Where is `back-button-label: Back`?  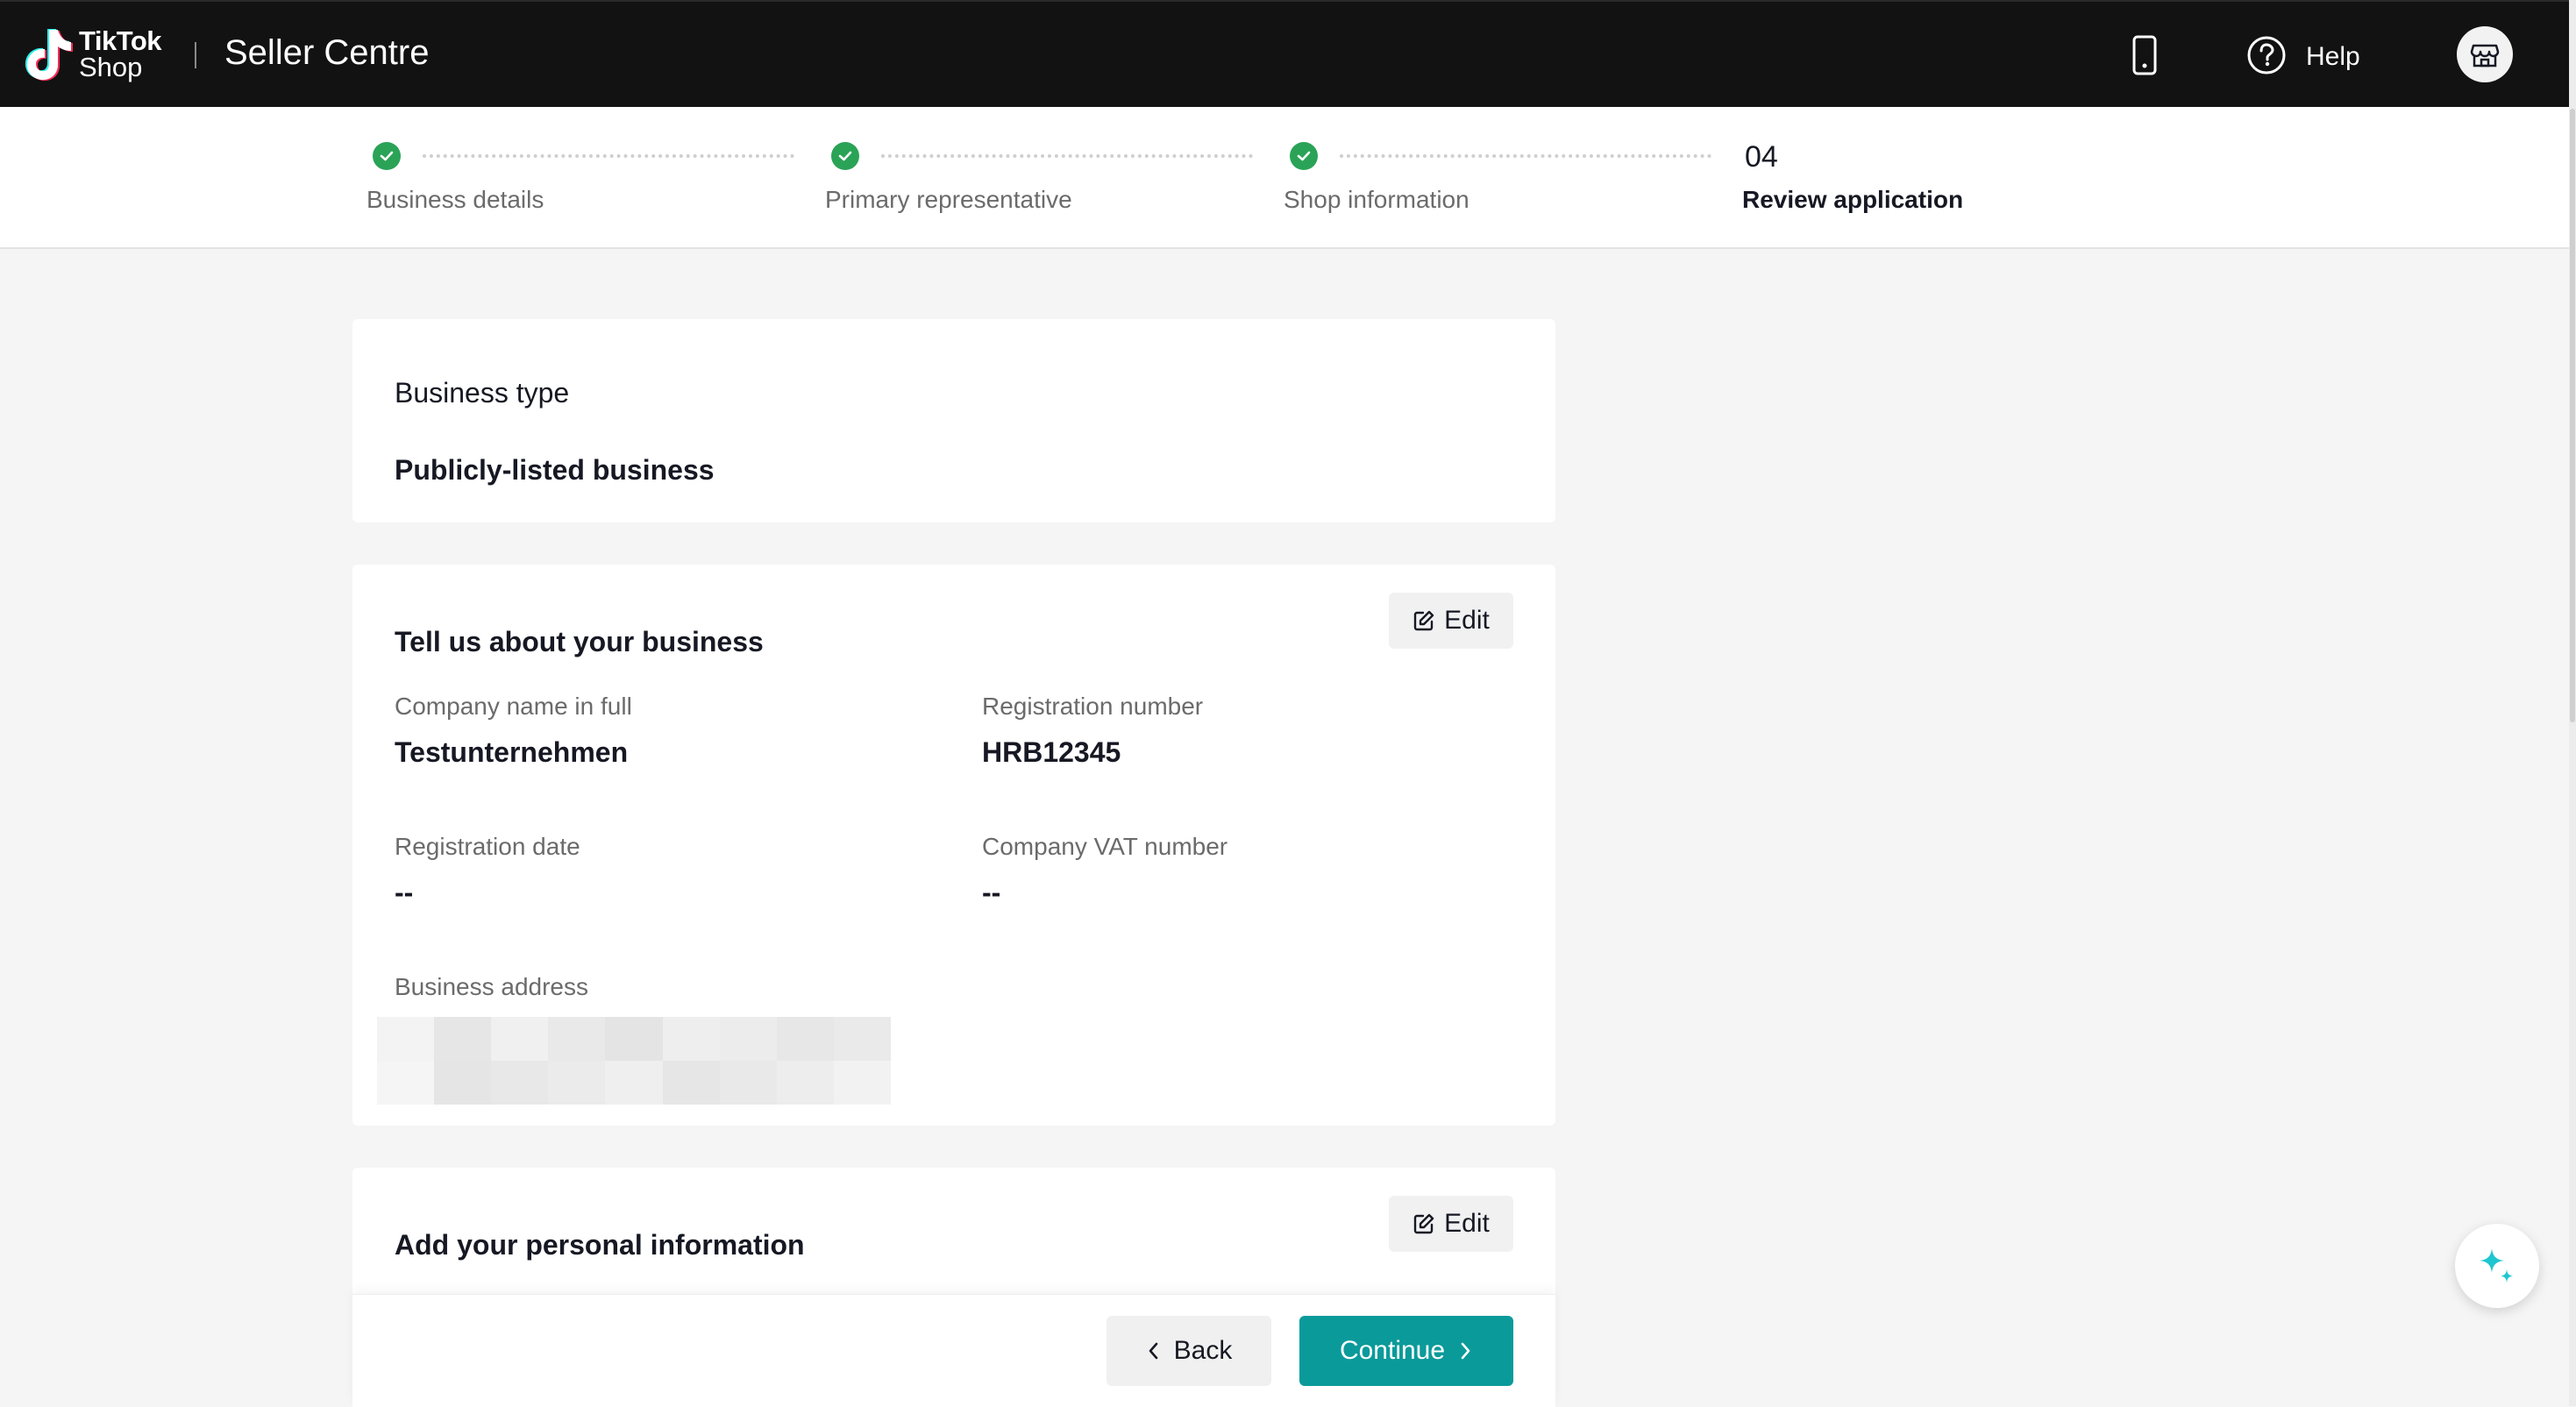 back-button-label: Back is located at coordinates (1203, 1350).